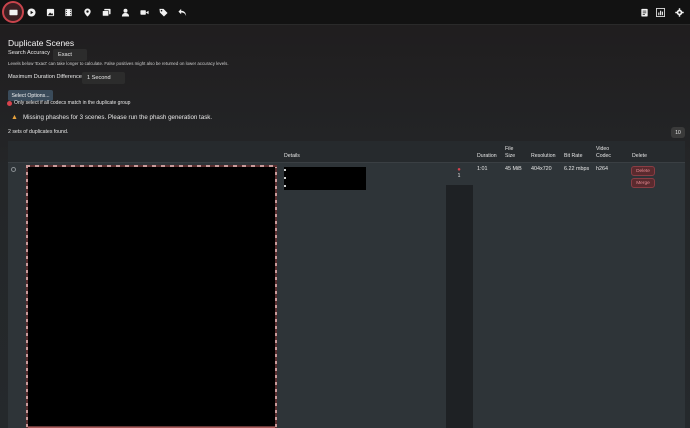 This screenshot has height=428, width=690. Describe the element at coordinates (13, 169) in the screenshot. I see `row-select-radio` at that location.